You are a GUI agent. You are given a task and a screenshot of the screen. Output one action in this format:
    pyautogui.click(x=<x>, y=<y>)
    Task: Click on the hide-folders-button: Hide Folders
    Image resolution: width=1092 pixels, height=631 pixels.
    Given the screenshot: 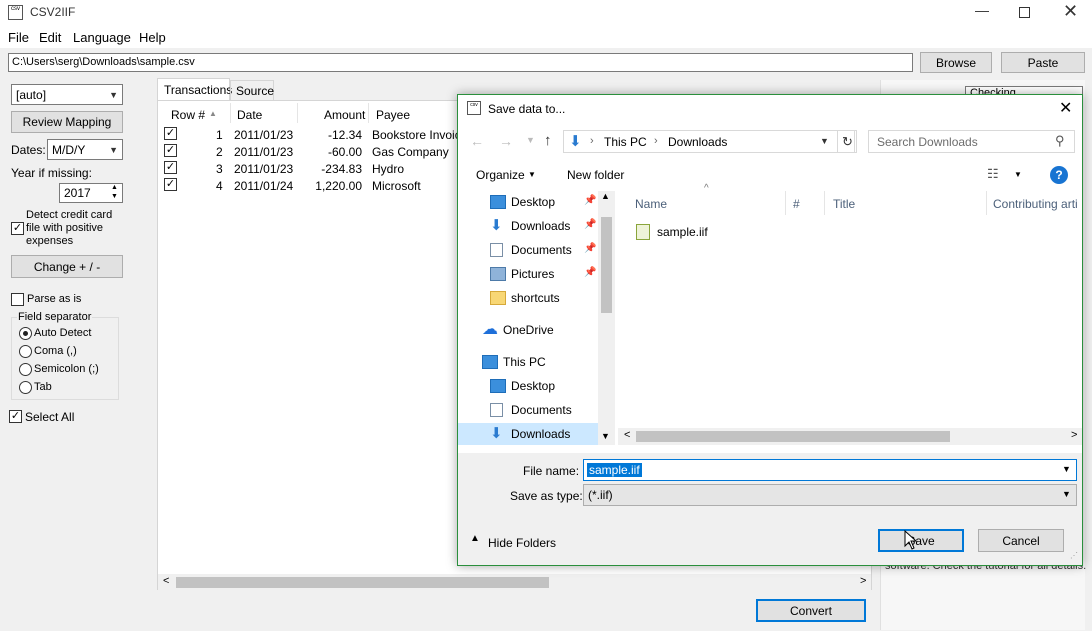 What is the action you would take?
    pyautogui.click(x=522, y=543)
    